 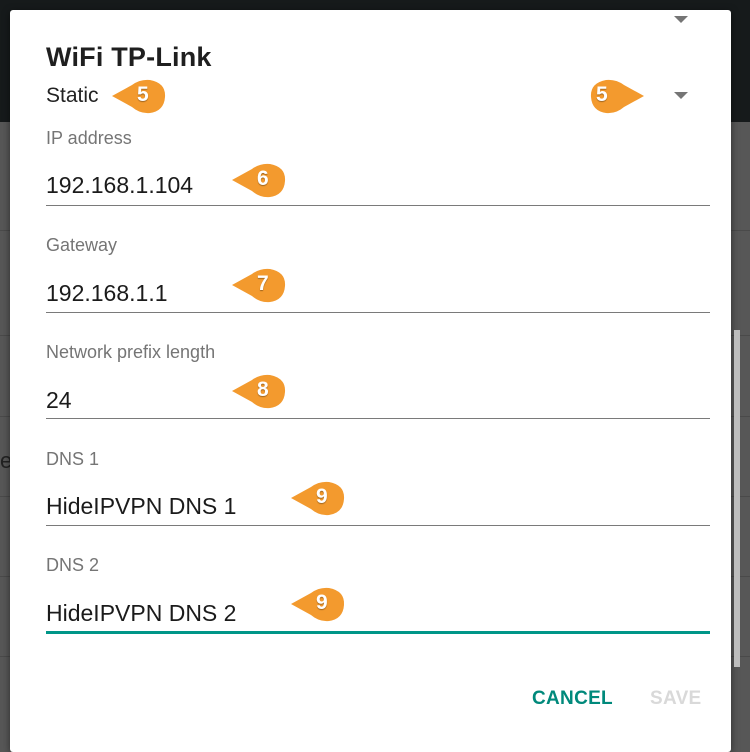 What do you see at coordinates (263, 178) in the screenshot?
I see `annotation-number: 6` at bounding box center [263, 178].